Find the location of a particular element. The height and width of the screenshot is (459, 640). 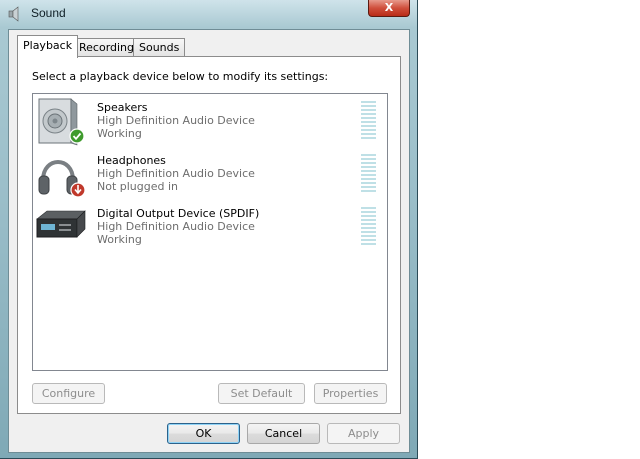

device-name: Headphones is located at coordinates (131, 160).